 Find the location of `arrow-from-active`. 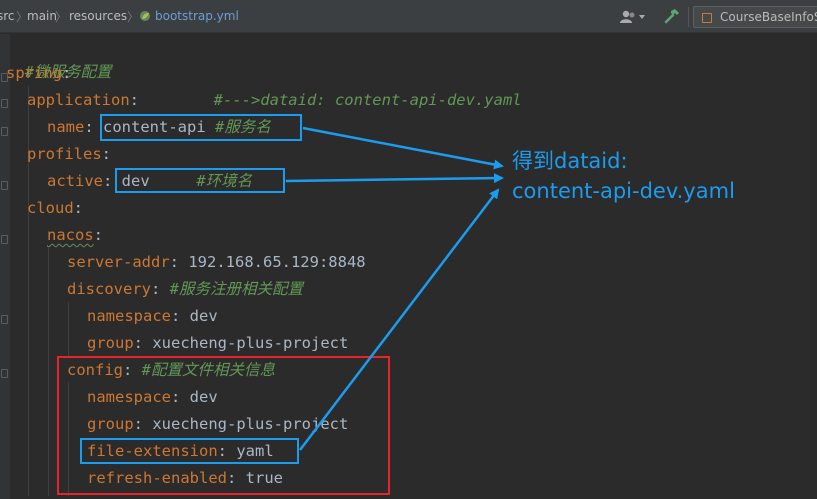

arrow-from-active is located at coordinates (394, 178).